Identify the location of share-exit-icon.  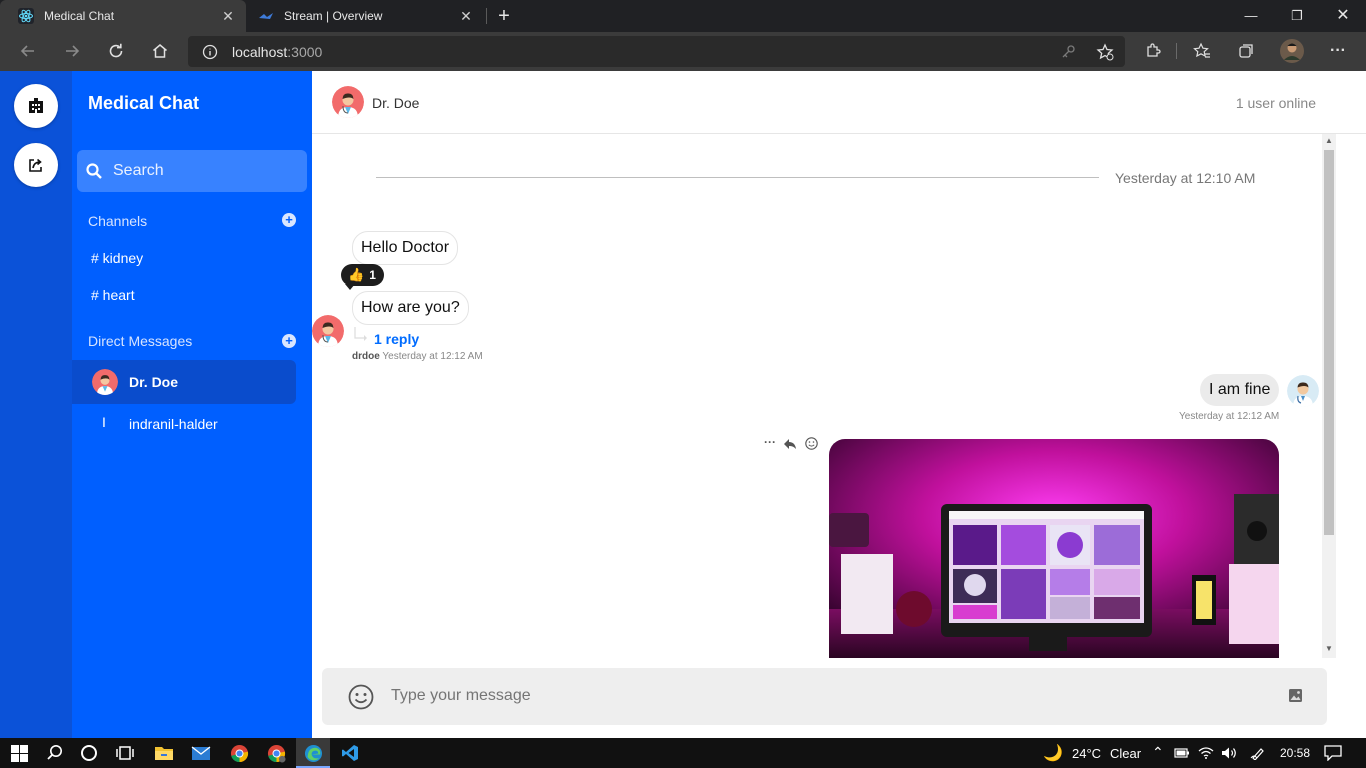
(35, 165).